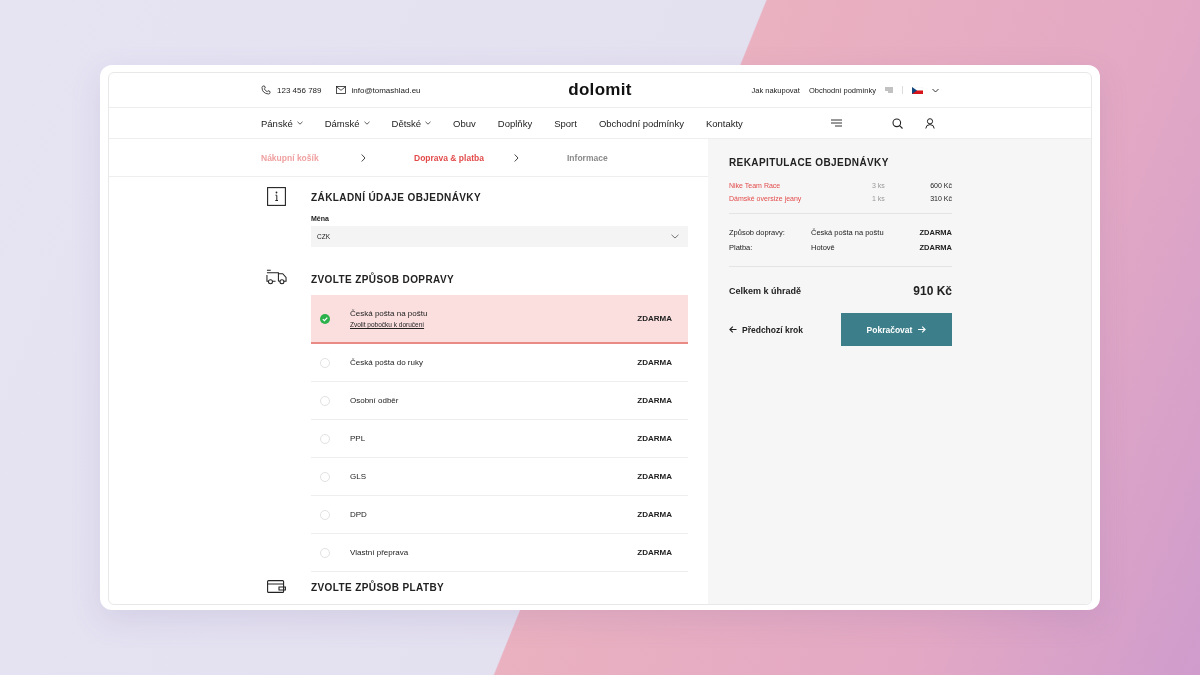 Image resolution: width=1200 pixels, height=675 pixels. I want to click on phone-icon, so click(266, 90).